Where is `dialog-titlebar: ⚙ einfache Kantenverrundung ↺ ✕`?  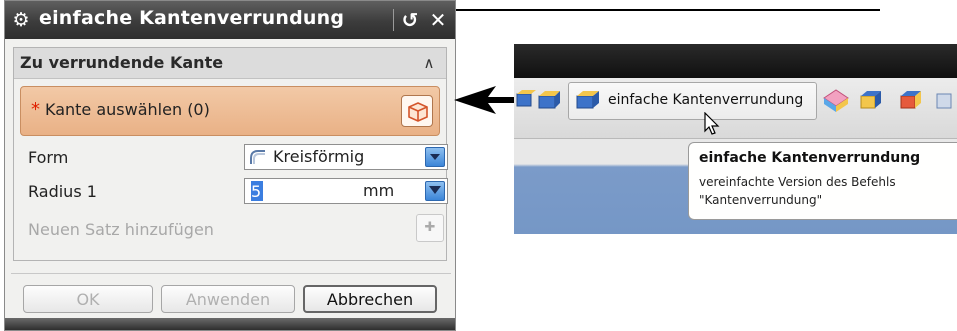 dialog-titlebar: ⚙ einfache Kantenverrundung ↺ ✕ is located at coordinates (230, 20).